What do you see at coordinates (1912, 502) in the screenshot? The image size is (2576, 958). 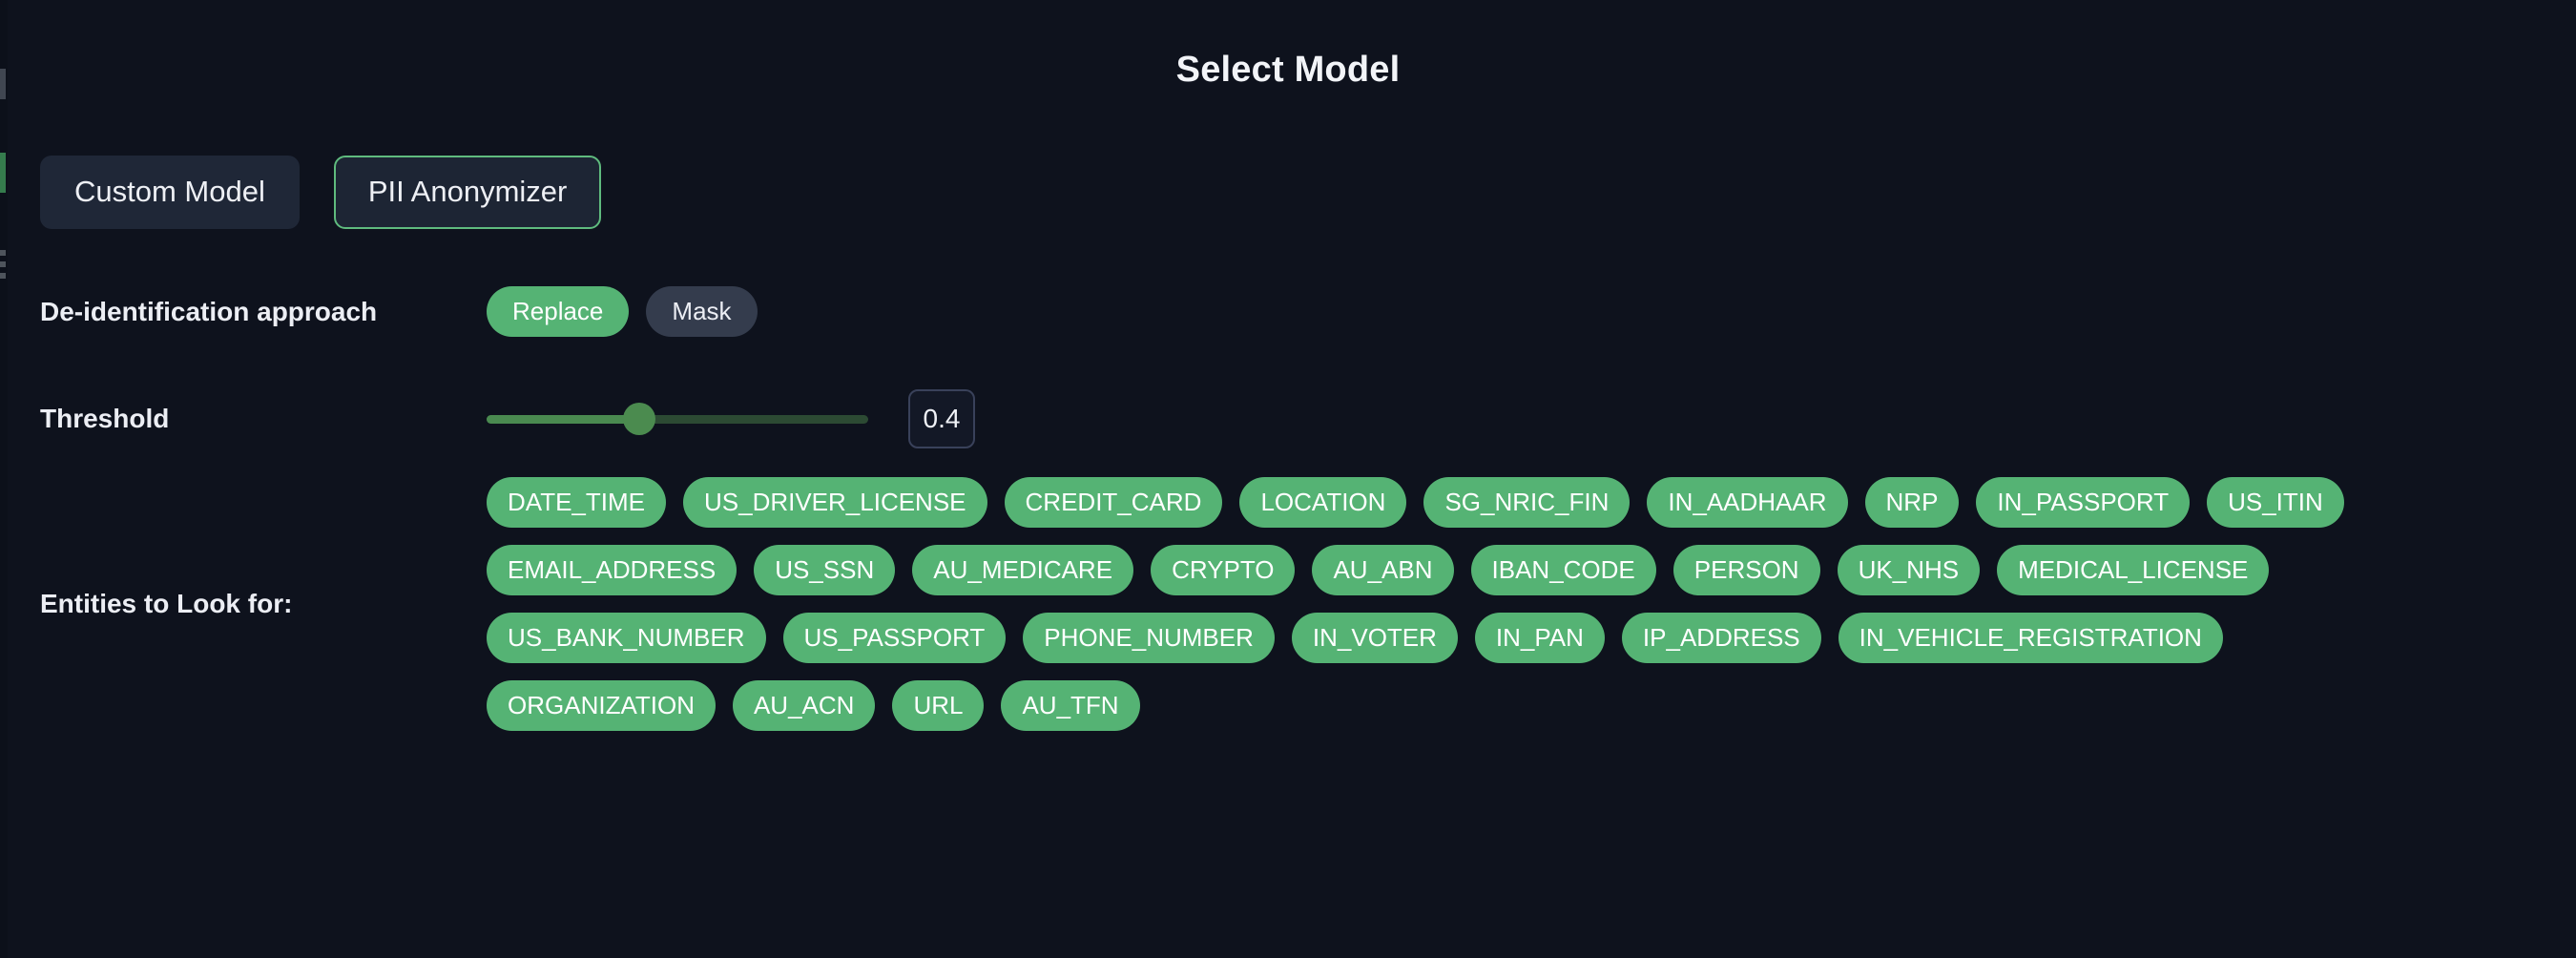 I see `entity-tag-nrp: NRP` at bounding box center [1912, 502].